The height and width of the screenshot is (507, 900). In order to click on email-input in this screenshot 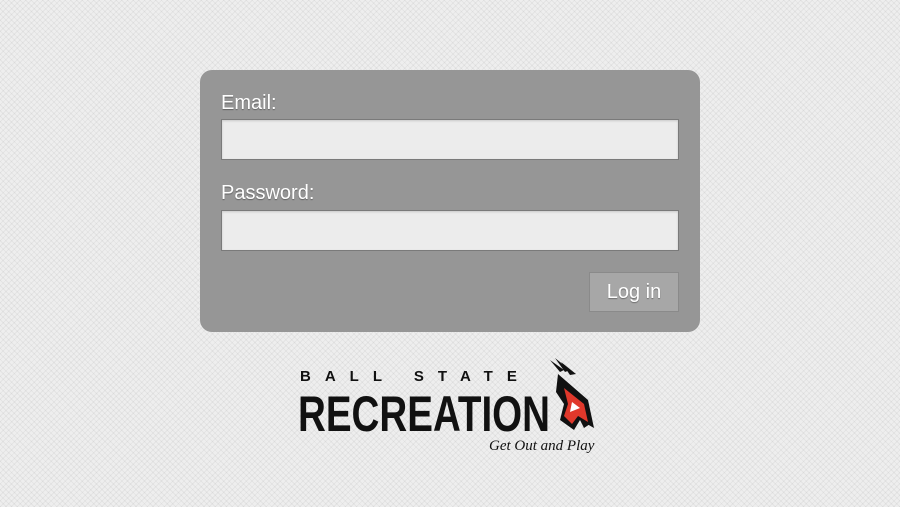, I will do `click(450, 139)`.